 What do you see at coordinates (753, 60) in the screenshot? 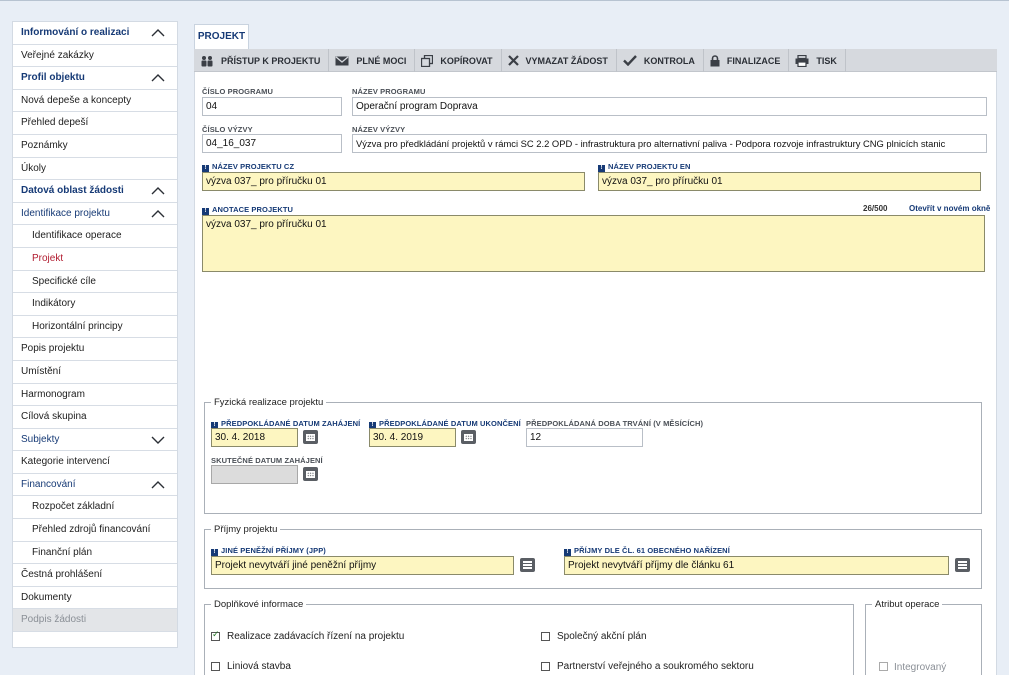
I see `finalize-label: FINALIZACE` at bounding box center [753, 60].